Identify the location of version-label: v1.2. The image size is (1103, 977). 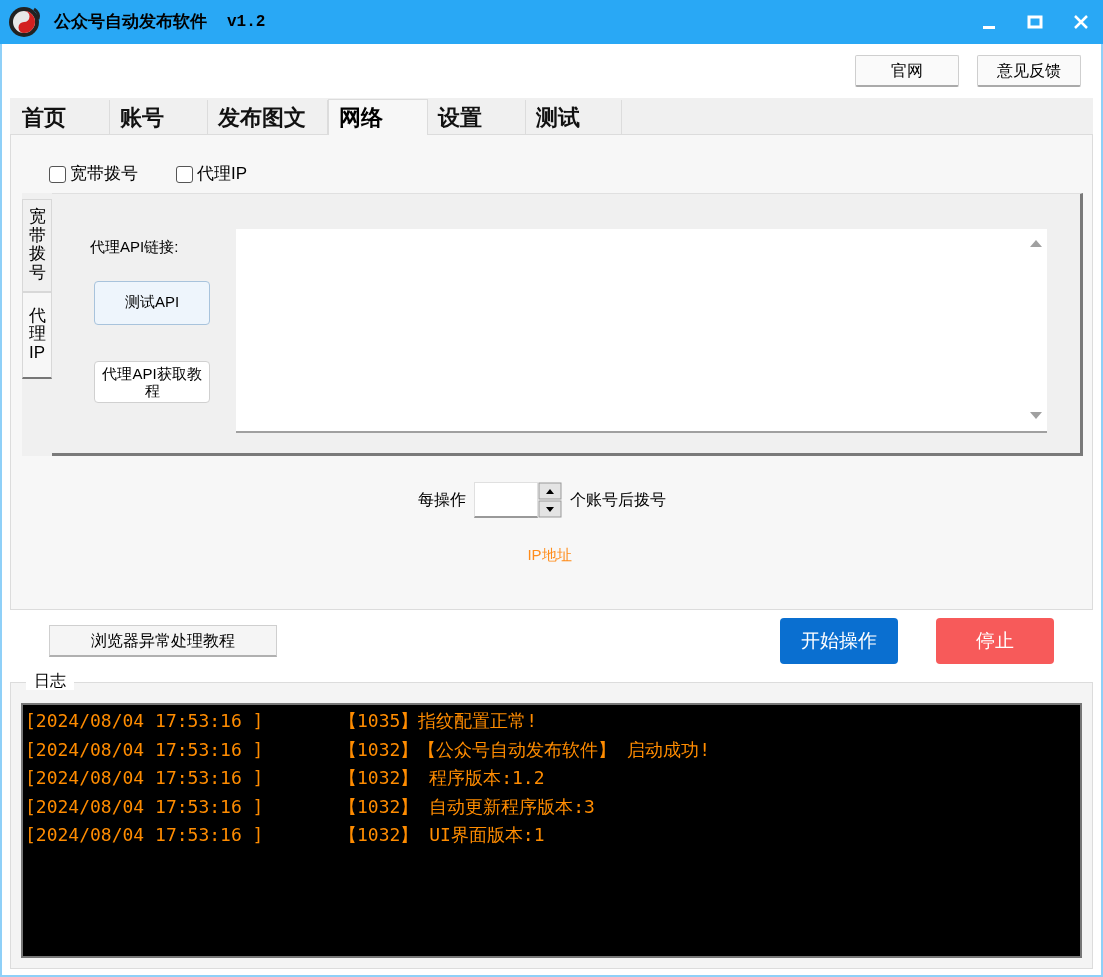
(246, 22).